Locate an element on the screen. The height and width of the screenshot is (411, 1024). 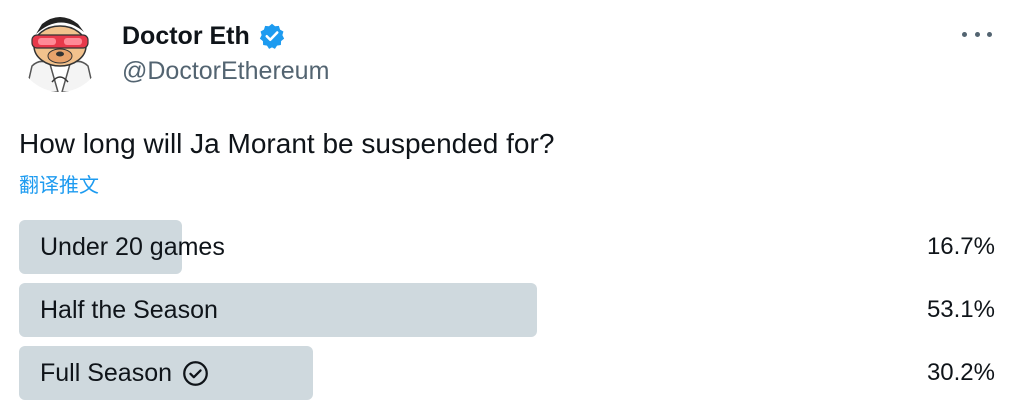
poll-option: Half the Season 53.1% is located at coordinates (509, 310).